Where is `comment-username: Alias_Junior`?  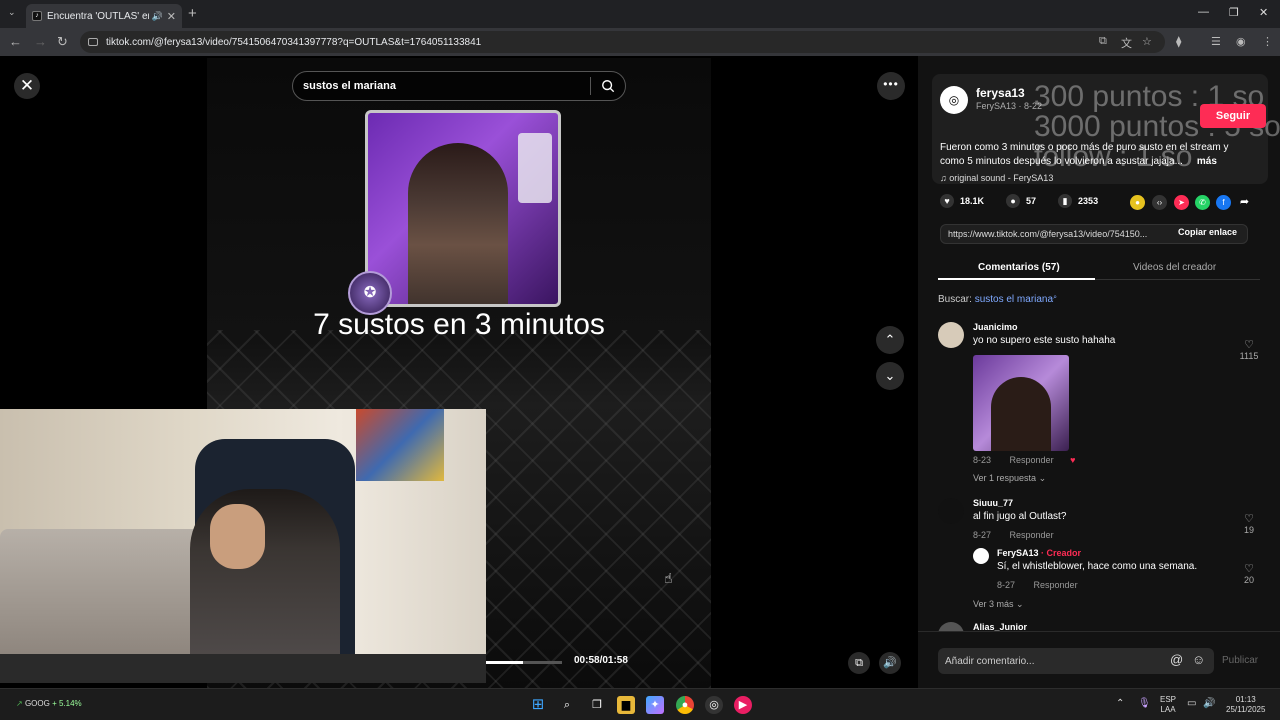 comment-username: Alias_Junior is located at coordinates (1000, 626).